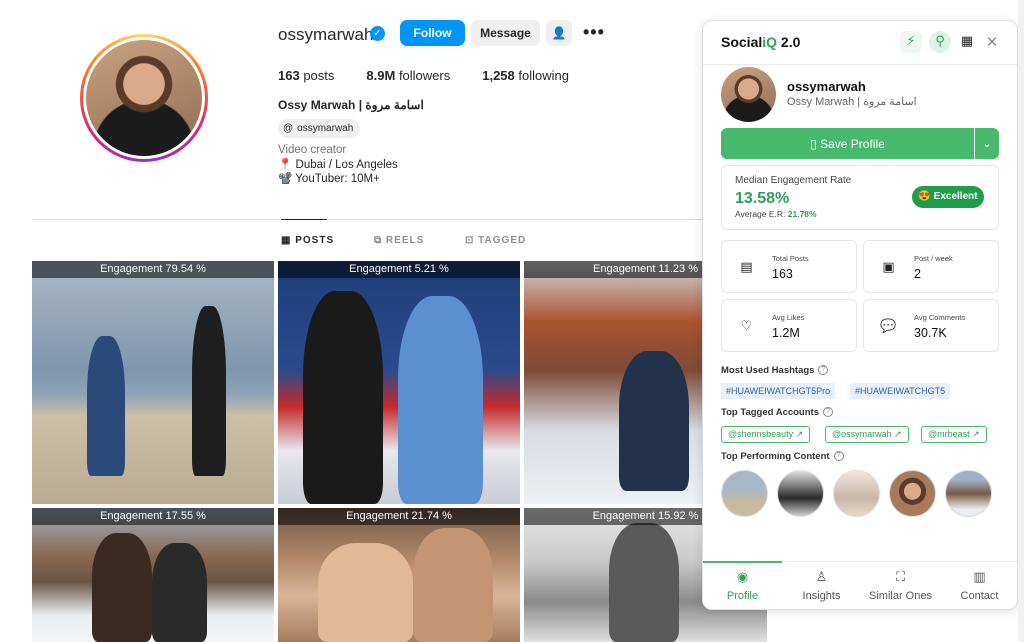 The image size is (1024, 642). I want to click on followers-count: 8.9M followers, so click(408, 75).